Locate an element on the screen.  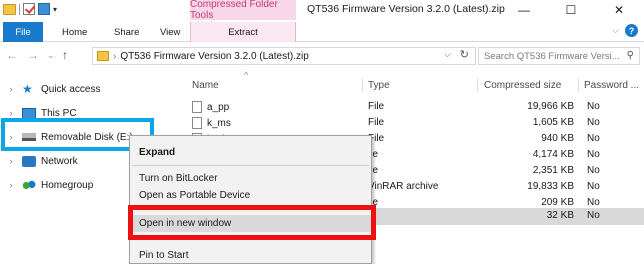
menu-item-pin-to-start: Pin to Start is located at coordinates (250, 255).